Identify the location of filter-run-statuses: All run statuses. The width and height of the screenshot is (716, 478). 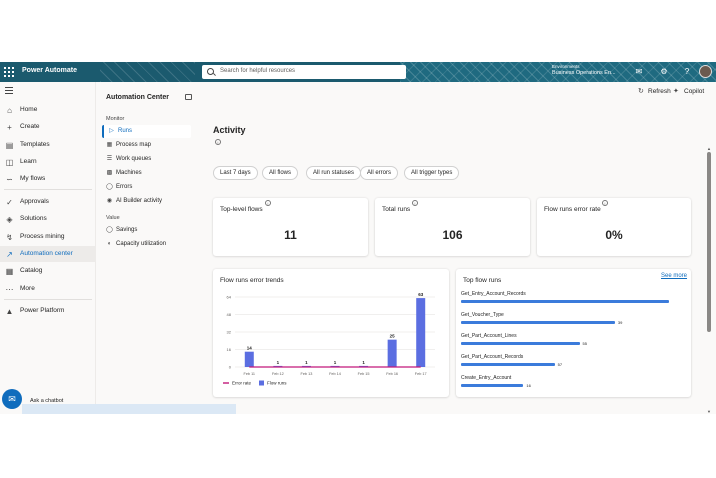
(334, 173).